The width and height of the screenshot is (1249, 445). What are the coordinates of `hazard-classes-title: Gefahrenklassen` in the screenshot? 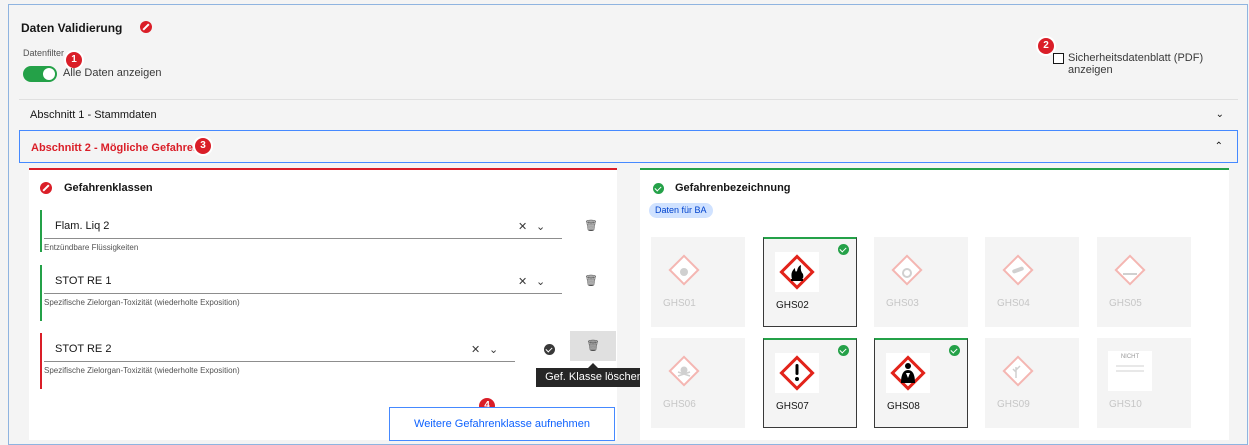 It's located at (108, 188).